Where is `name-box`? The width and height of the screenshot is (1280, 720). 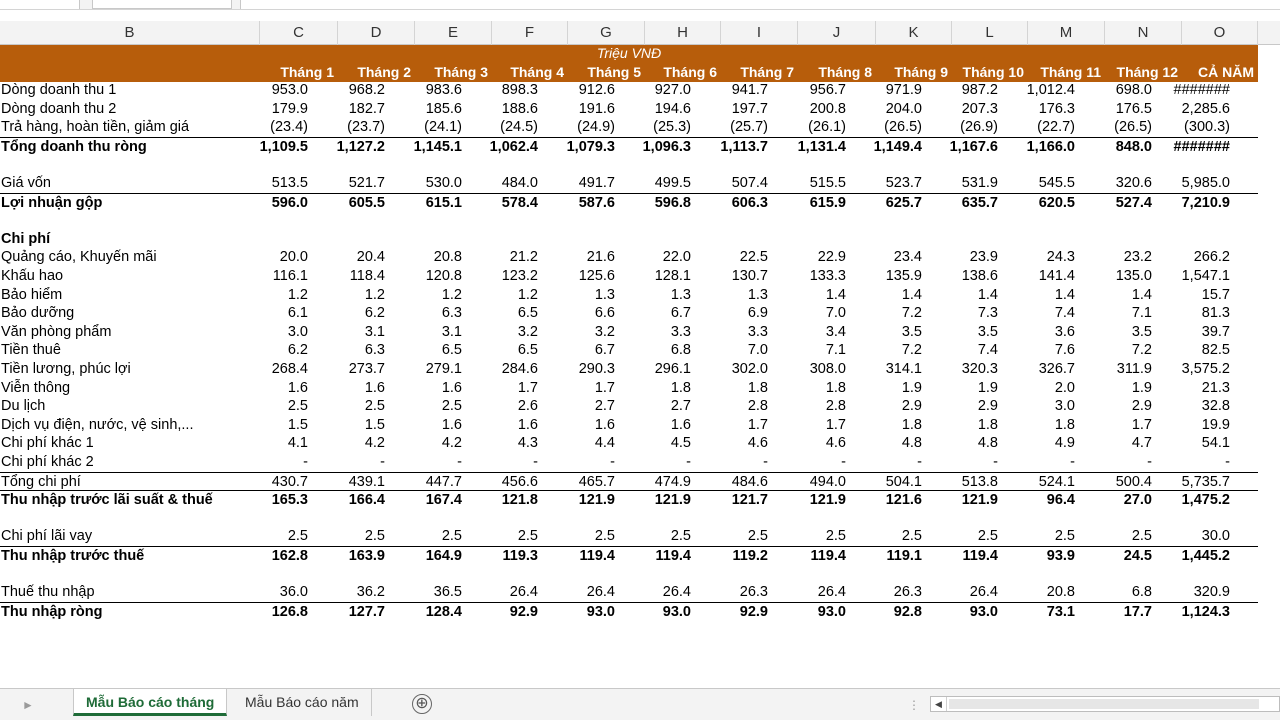 name-box is located at coordinates (40, 4).